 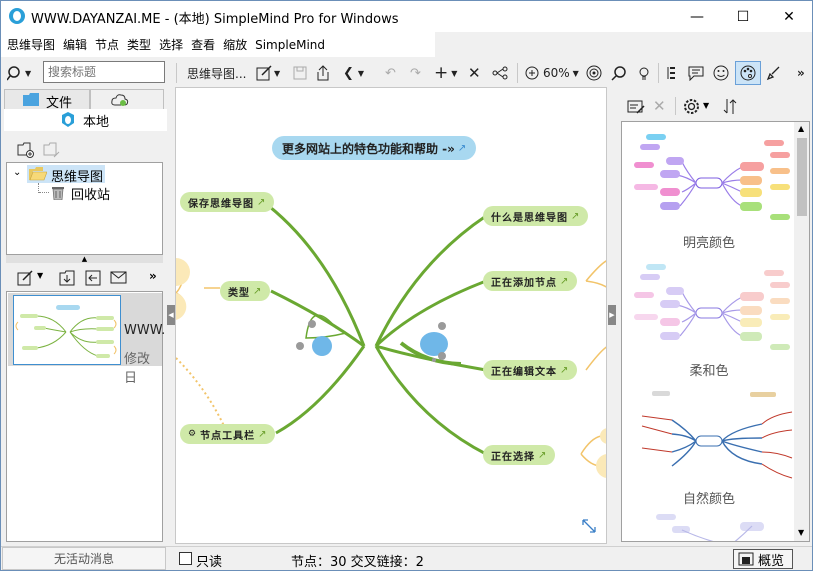 I want to click on theme-bright: 明亮颜色, so click(x=708, y=187).